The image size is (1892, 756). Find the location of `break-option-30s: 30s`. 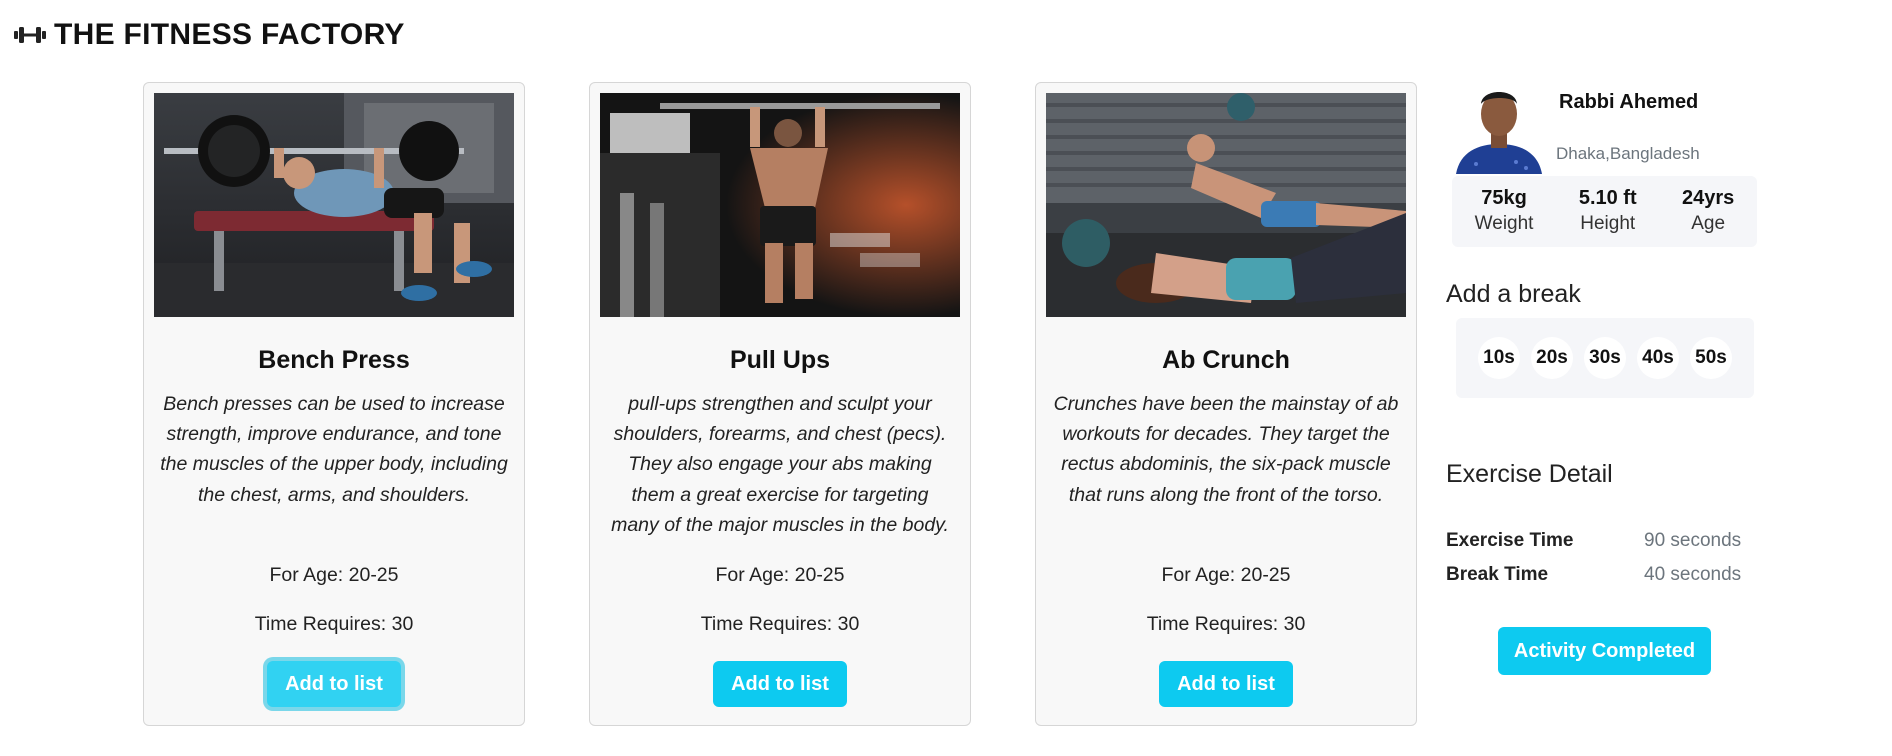

break-option-30s: 30s is located at coordinates (1605, 358).